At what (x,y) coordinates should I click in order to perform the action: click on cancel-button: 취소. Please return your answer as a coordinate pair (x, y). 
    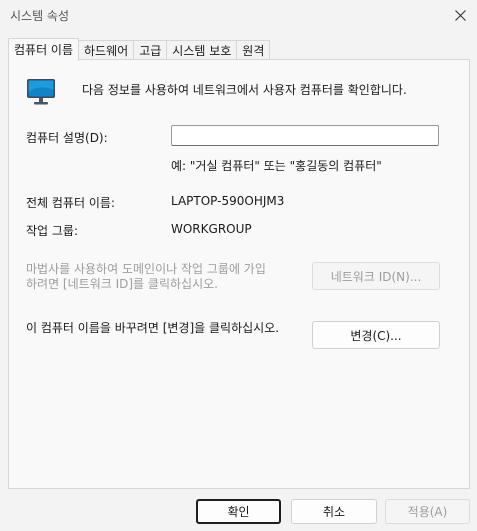
    Looking at the image, I should click on (334, 511).